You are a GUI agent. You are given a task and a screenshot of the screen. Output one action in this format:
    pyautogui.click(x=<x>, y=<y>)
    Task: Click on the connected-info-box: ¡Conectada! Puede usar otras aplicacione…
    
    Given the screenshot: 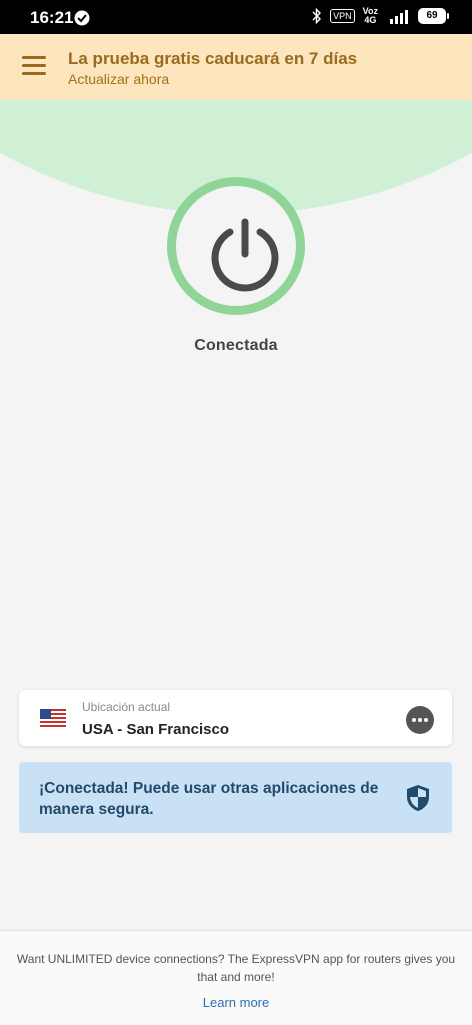 What is the action you would take?
    pyautogui.click(x=235, y=797)
    